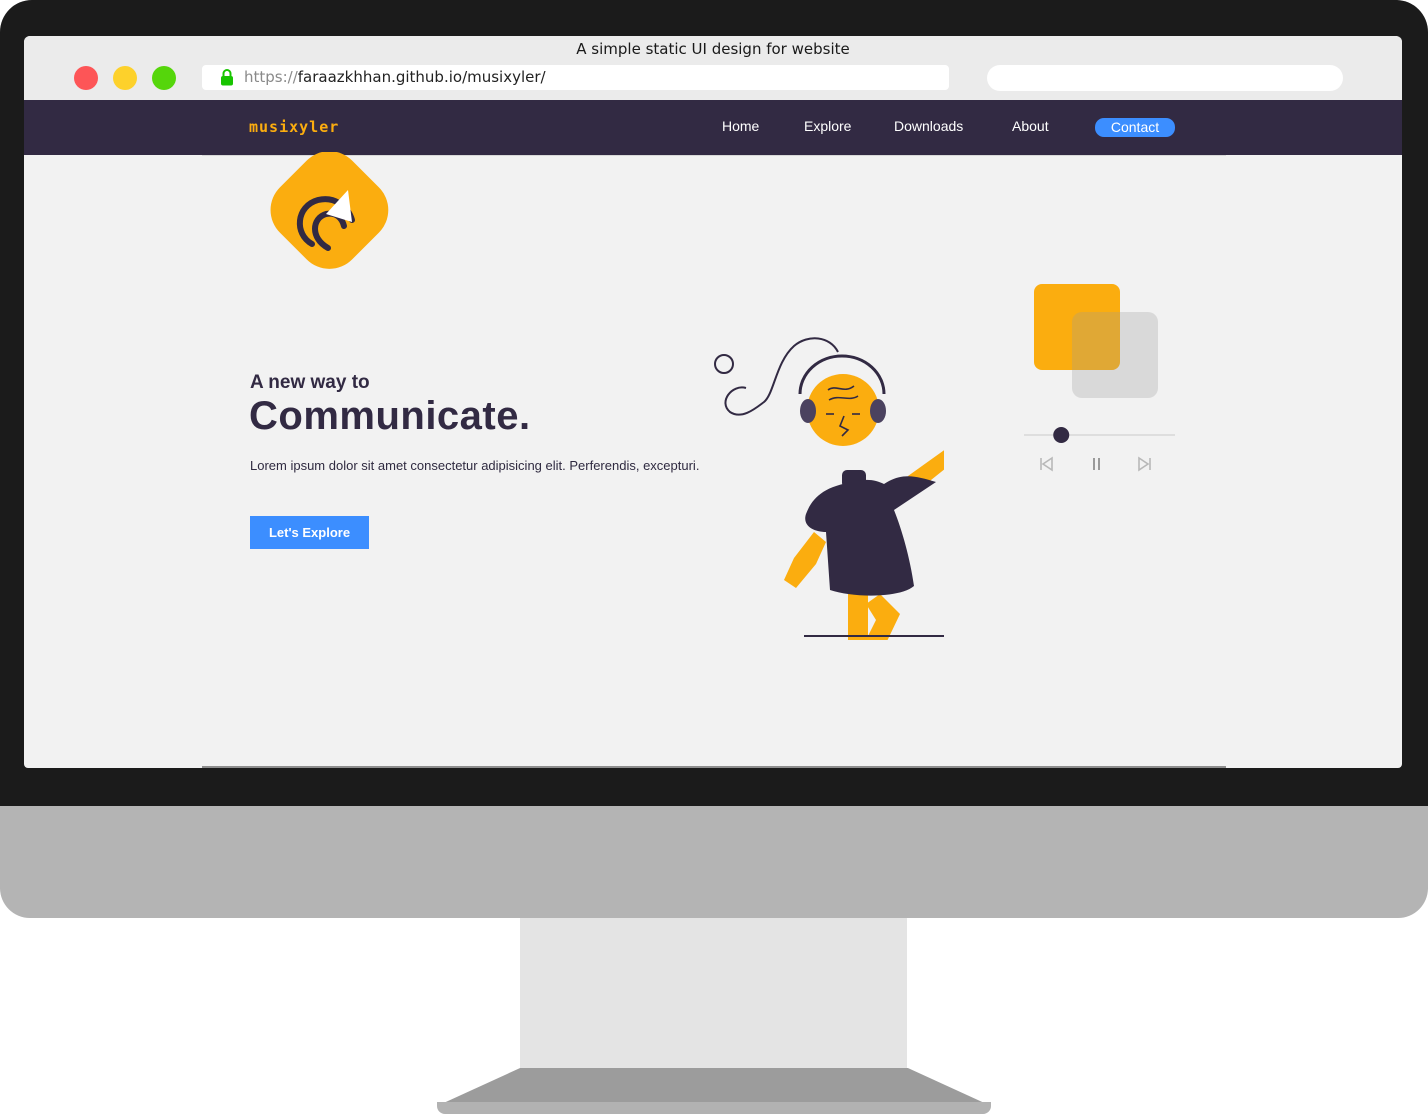  I want to click on close-window-button, so click(86, 78).